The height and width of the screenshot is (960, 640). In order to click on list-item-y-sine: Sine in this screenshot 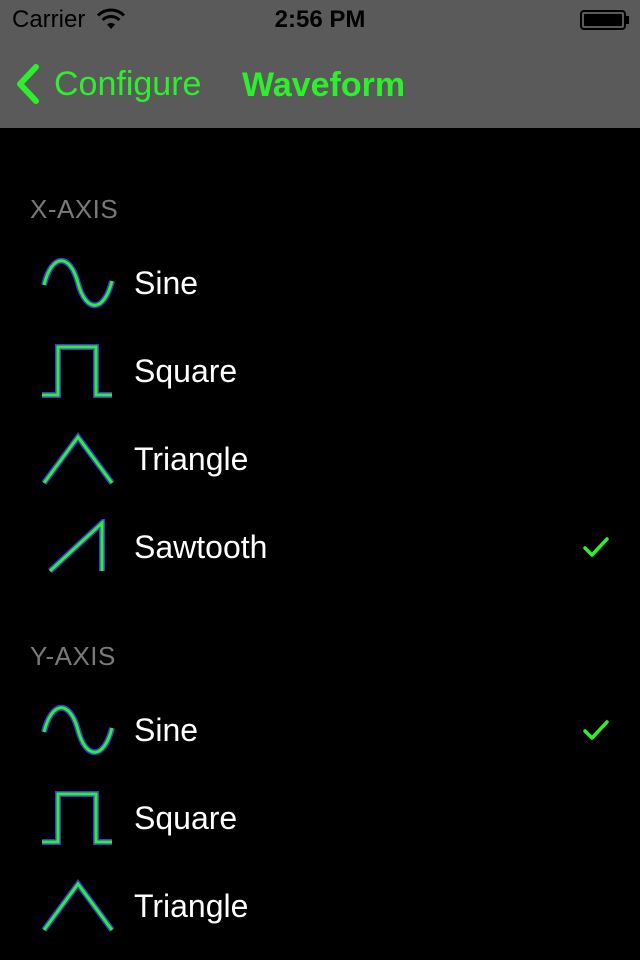, I will do `click(320, 730)`.